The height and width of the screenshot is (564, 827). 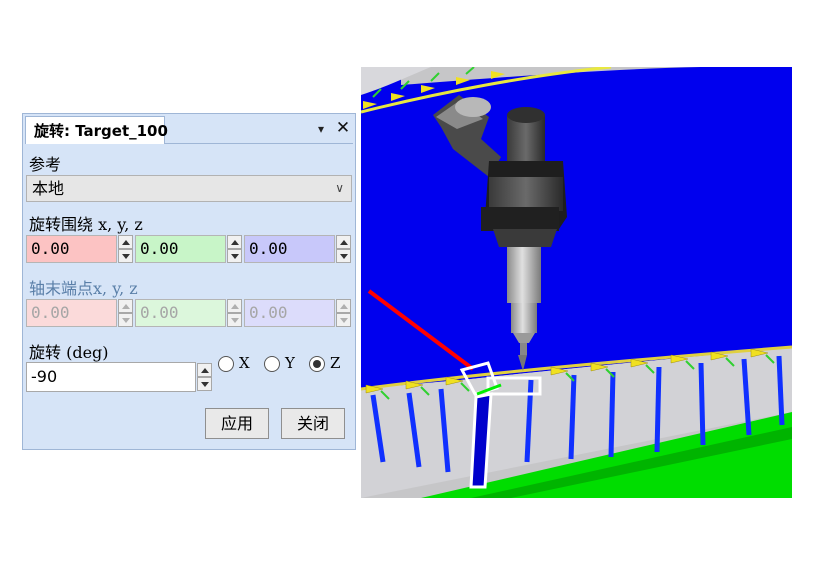 I want to click on reference-value: 本地, so click(x=48, y=188).